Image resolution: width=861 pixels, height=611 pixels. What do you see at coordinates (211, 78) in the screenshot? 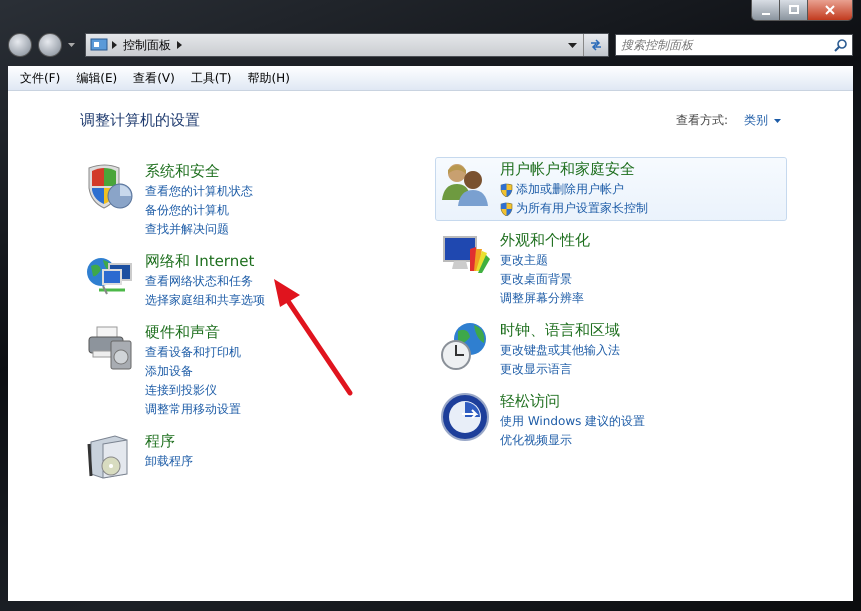
I see `menu-item: 工具(T)` at bounding box center [211, 78].